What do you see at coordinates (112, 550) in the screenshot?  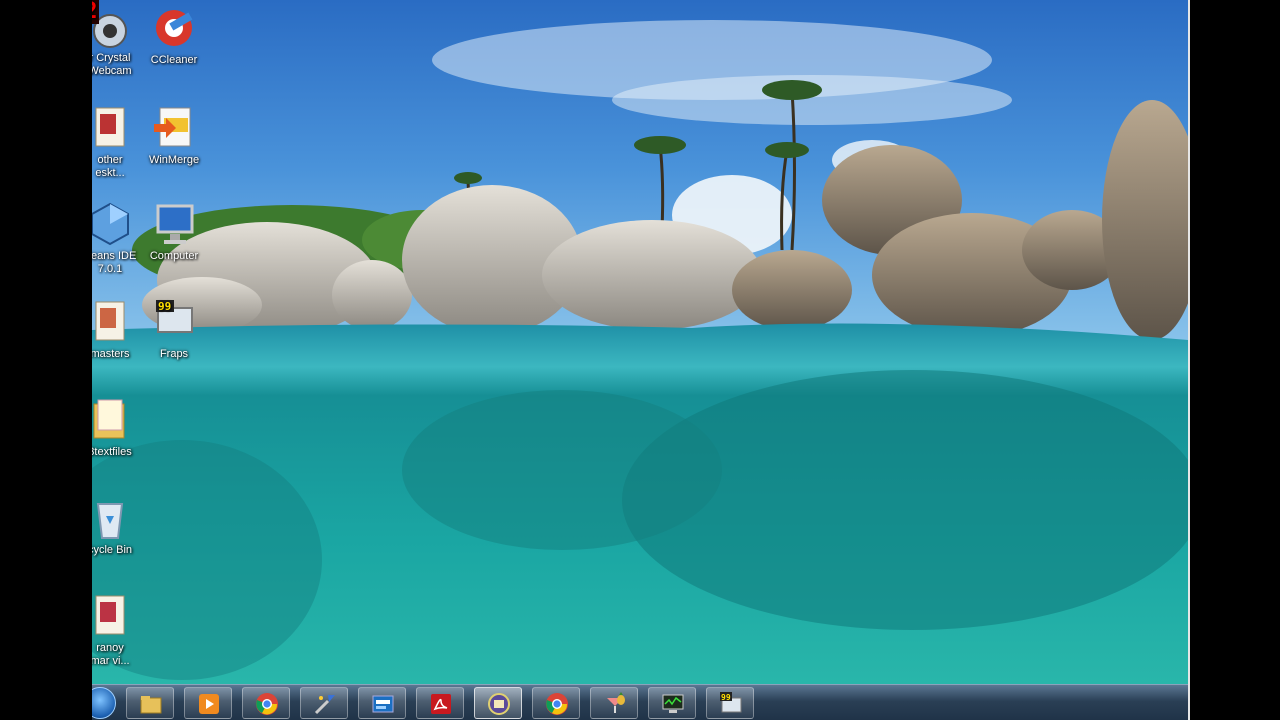 I see `desktop-icon-label: cycle Bin` at bounding box center [112, 550].